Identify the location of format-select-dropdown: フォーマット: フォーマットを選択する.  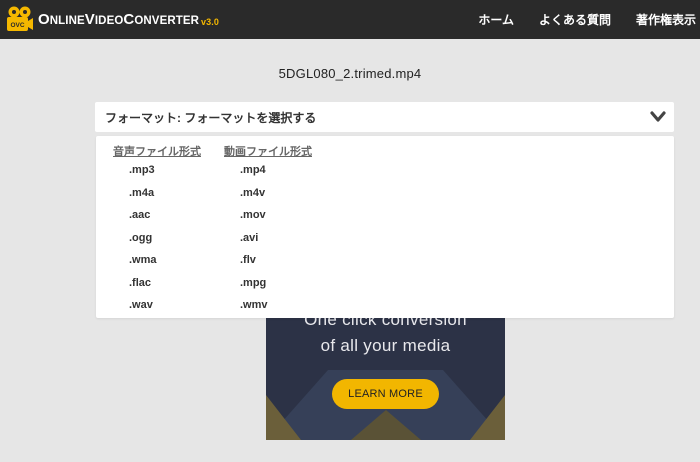
(384, 117).